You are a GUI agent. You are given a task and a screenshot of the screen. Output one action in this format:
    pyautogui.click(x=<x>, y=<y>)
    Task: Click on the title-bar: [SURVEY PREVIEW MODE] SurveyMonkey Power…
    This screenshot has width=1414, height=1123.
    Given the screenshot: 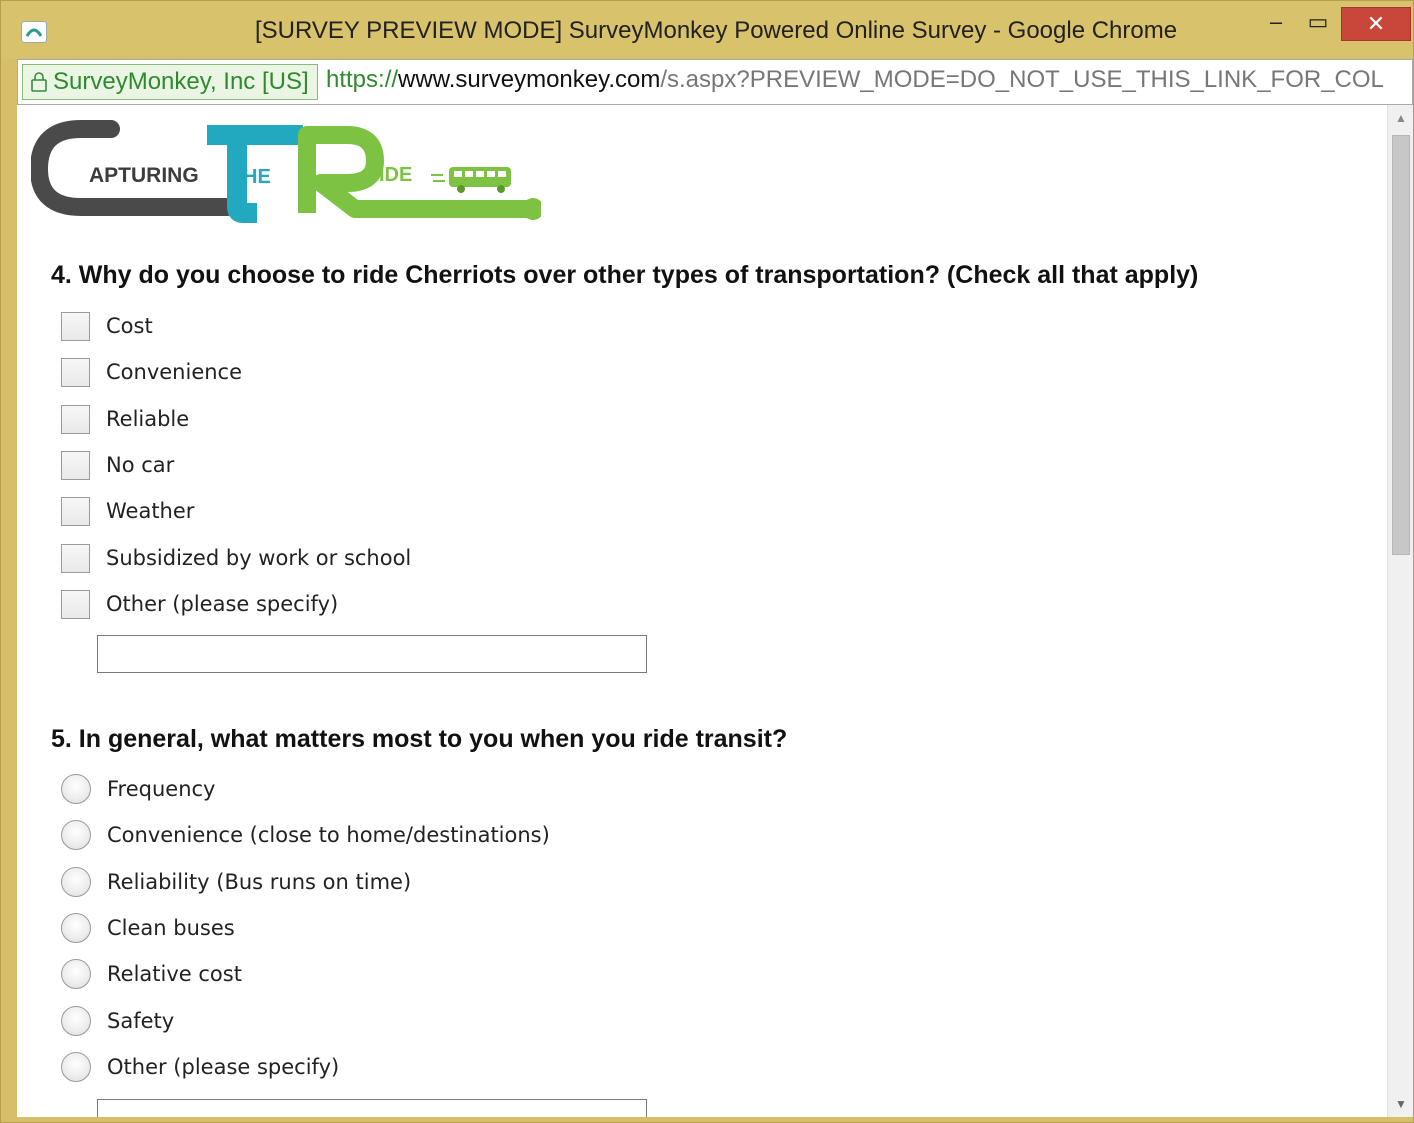 What is the action you would take?
    pyautogui.click(x=707, y=30)
    